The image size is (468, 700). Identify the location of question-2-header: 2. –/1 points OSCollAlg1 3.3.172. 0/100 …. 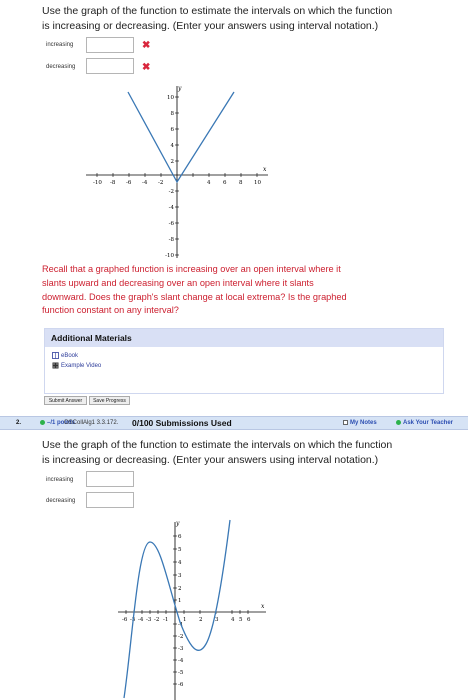
(234, 423).